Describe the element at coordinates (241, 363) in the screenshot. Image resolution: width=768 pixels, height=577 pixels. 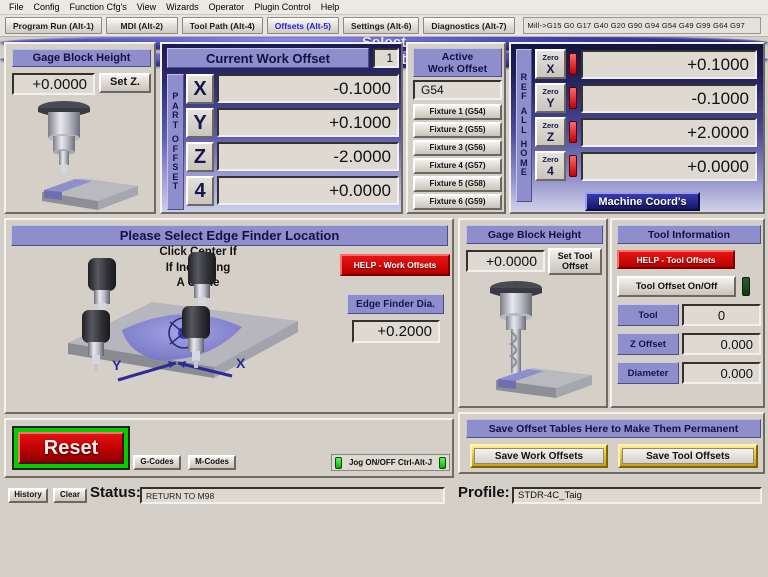
I see `x-axis-letter: X` at that location.